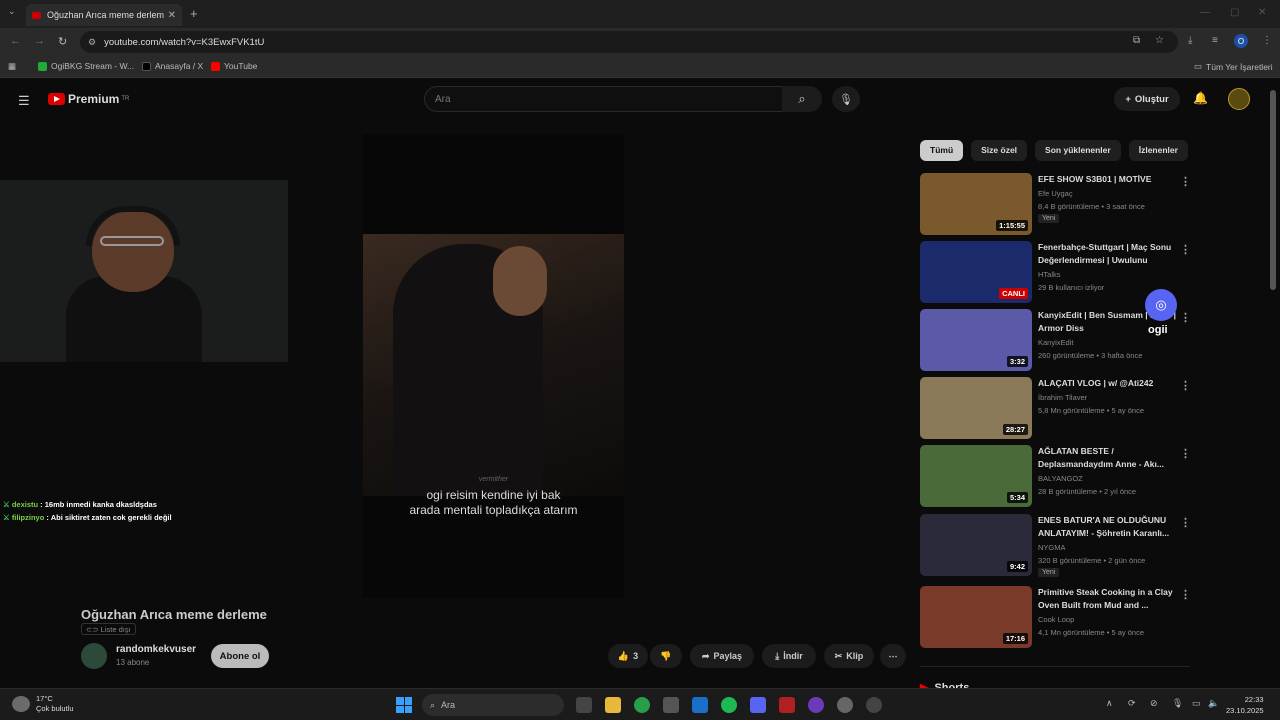 The width and height of the screenshot is (1280, 720). I want to click on browser-menu-icon: ⋮, so click(1267, 40).